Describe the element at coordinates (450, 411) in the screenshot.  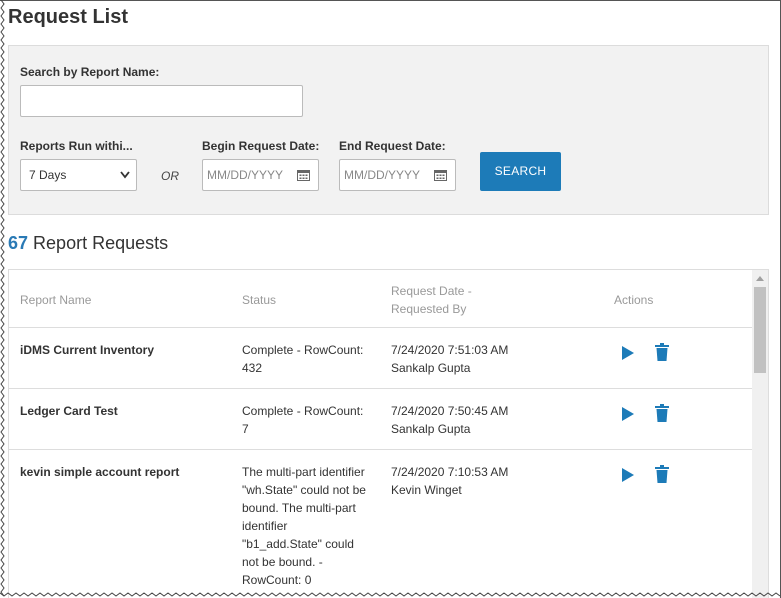
I see `request-date-value: 7/24/2020 7:50:45 AM` at that location.